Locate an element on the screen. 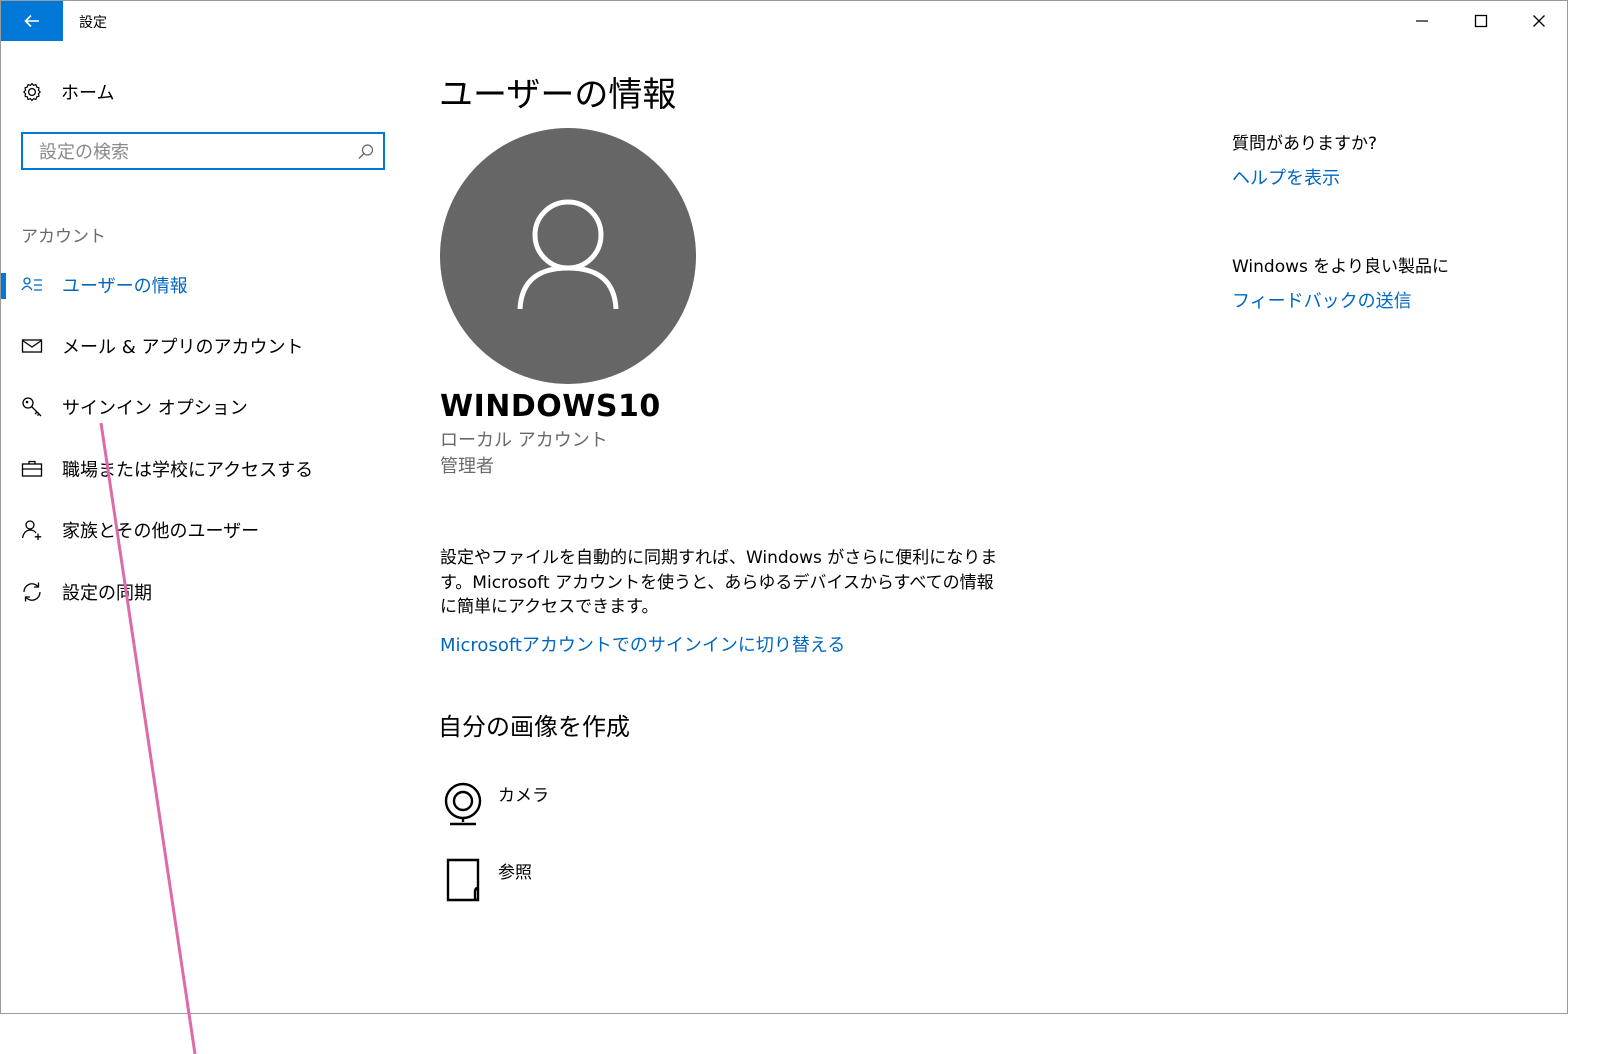 This screenshot has width=1600, height=1054. close-icon is located at coordinates (1539, 21).